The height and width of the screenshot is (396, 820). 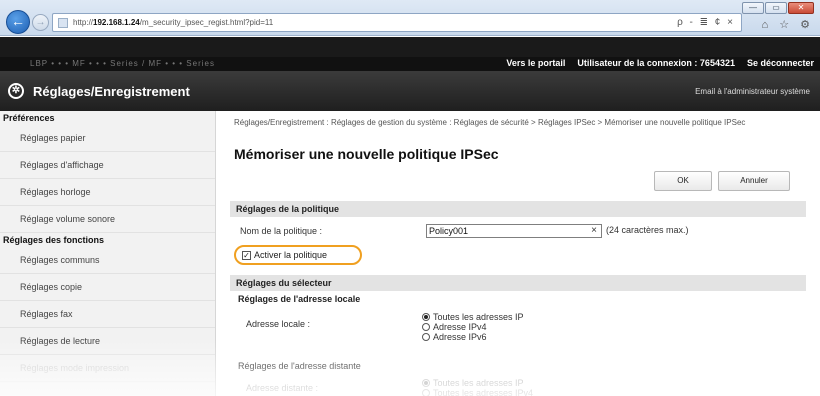 I want to click on local-radio-ipv4: Adresse IPv4, so click(x=454, y=327).